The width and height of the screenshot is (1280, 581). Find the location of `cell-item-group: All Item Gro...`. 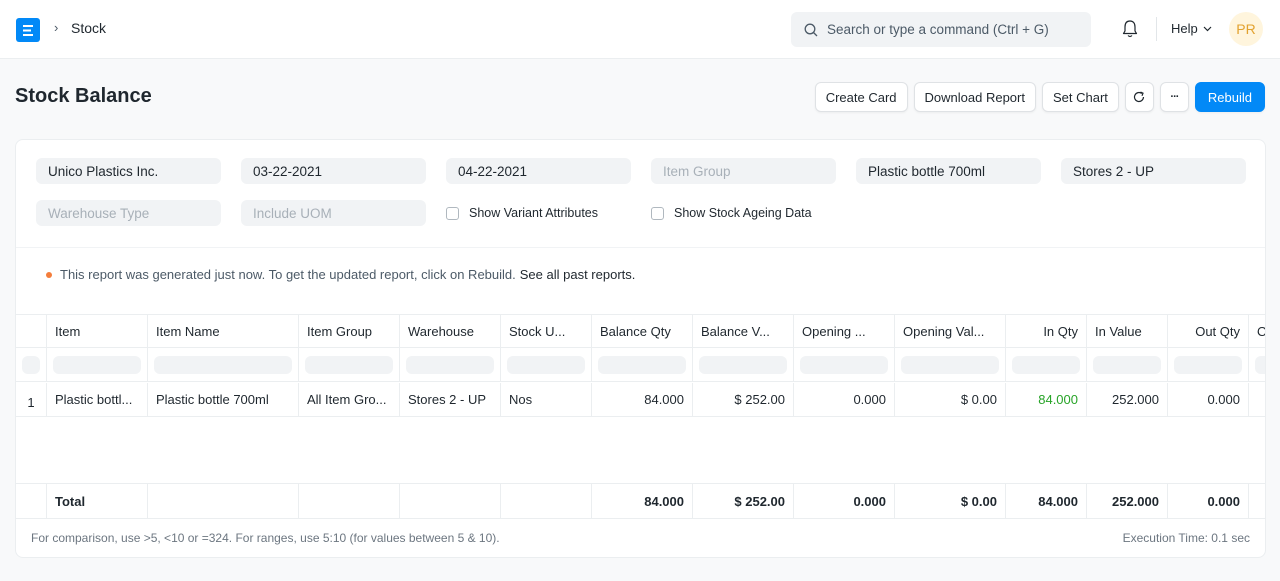

cell-item-group: All Item Gro... is located at coordinates (349, 399).